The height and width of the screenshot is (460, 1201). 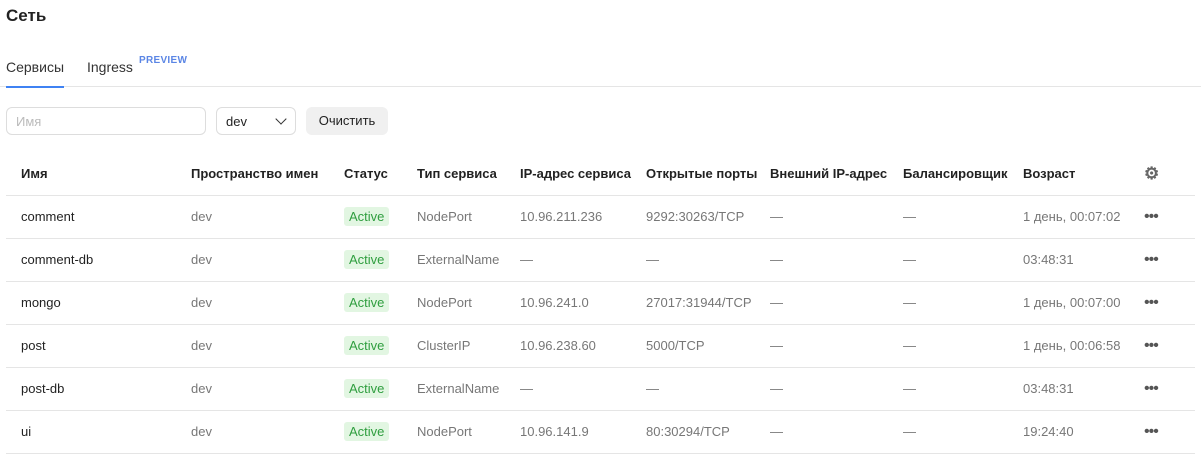 What do you see at coordinates (110, 67) in the screenshot?
I see `tab-ingress: Ingress` at bounding box center [110, 67].